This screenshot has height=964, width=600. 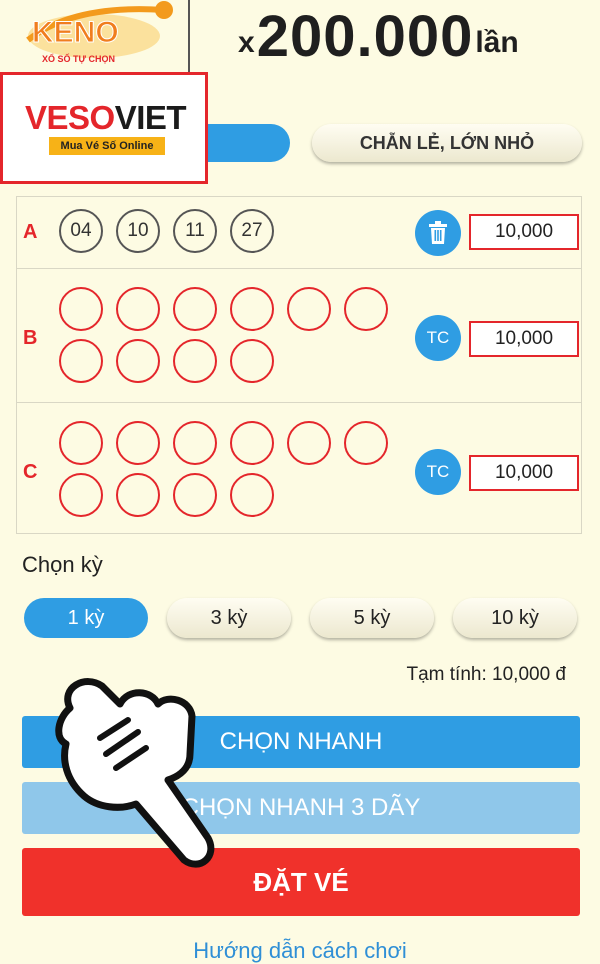 What do you see at coordinates (30, 472) in the screenshot?
I see `row-label-c: C` at bounding box center [30, 472].